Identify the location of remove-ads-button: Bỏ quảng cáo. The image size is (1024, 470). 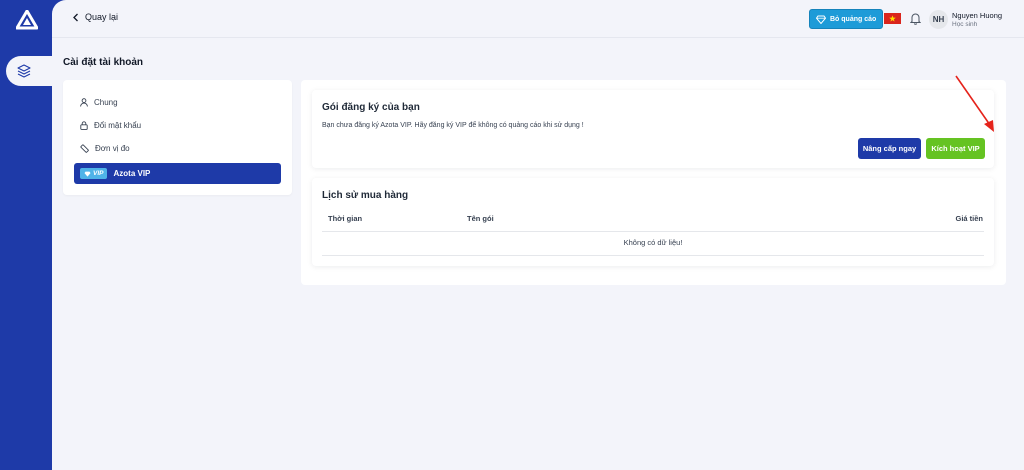
(846, 19).